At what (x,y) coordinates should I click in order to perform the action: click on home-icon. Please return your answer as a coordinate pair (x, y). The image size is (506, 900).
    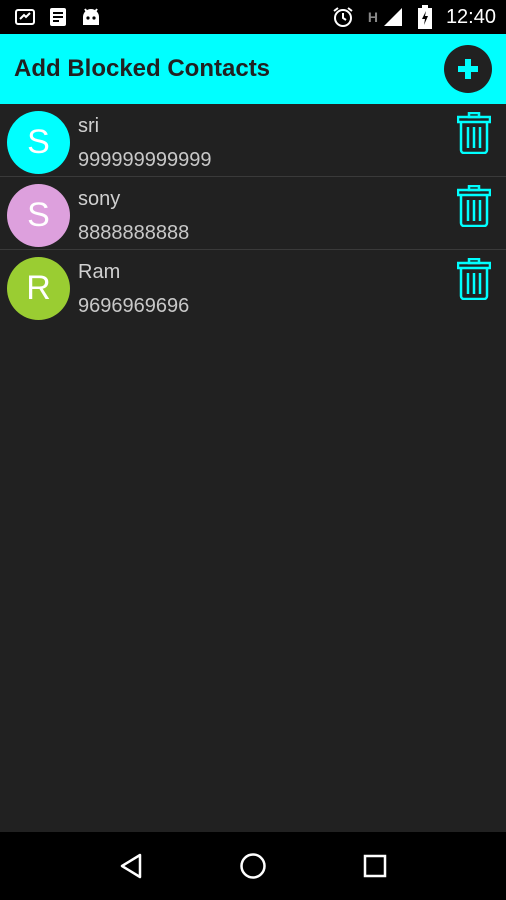
    Looking at the image, I should click on (253, 866).